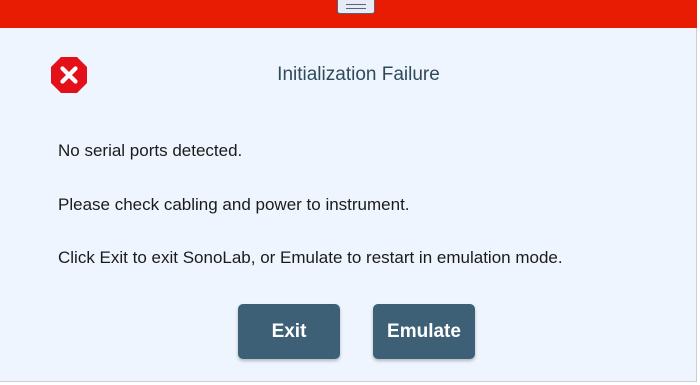 The width and height of the screenshot is (700, 385). I want to click on title-bar, so click(348, 14).